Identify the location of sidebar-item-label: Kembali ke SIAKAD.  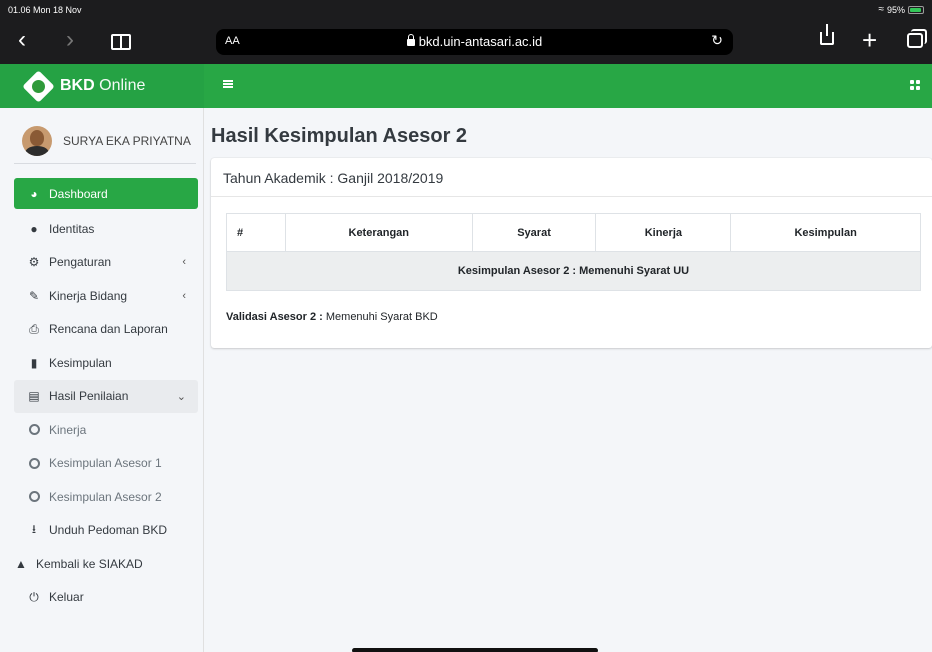
(89, 563).